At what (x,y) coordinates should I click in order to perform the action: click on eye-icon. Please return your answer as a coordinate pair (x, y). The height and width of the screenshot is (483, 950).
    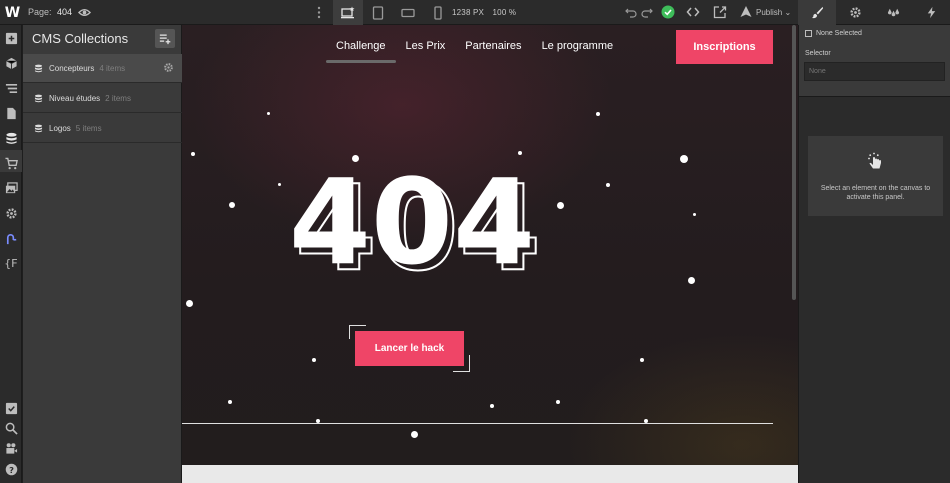
    Looking at the image, I should click on (84, 12).